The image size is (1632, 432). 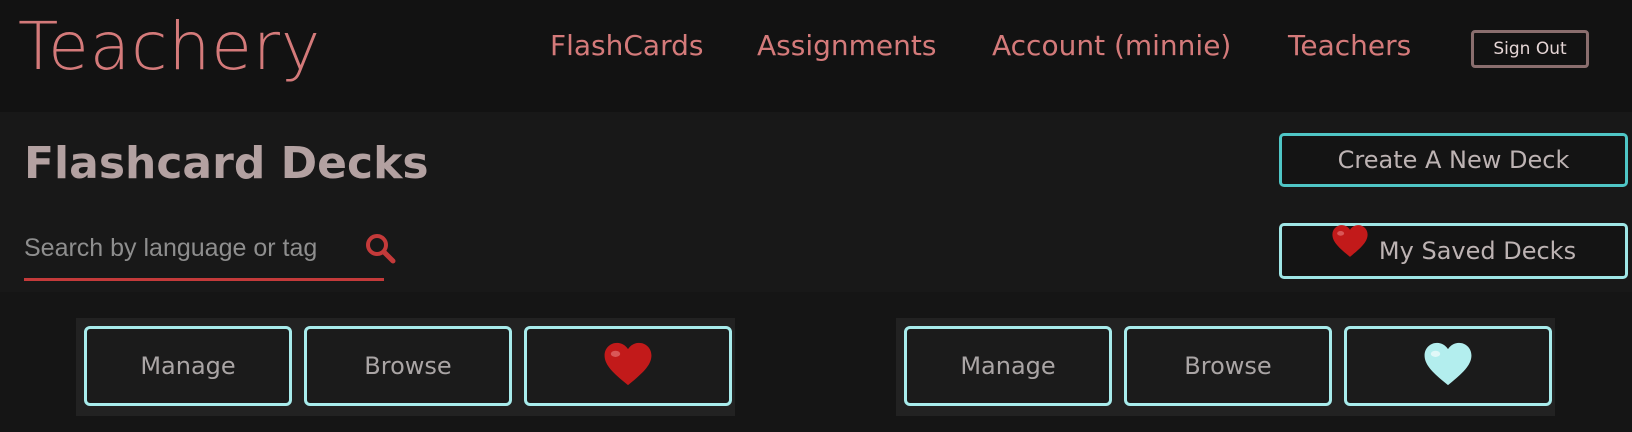 I want to click on page-title: Flashcard Decks, so click(x=226, y=163).